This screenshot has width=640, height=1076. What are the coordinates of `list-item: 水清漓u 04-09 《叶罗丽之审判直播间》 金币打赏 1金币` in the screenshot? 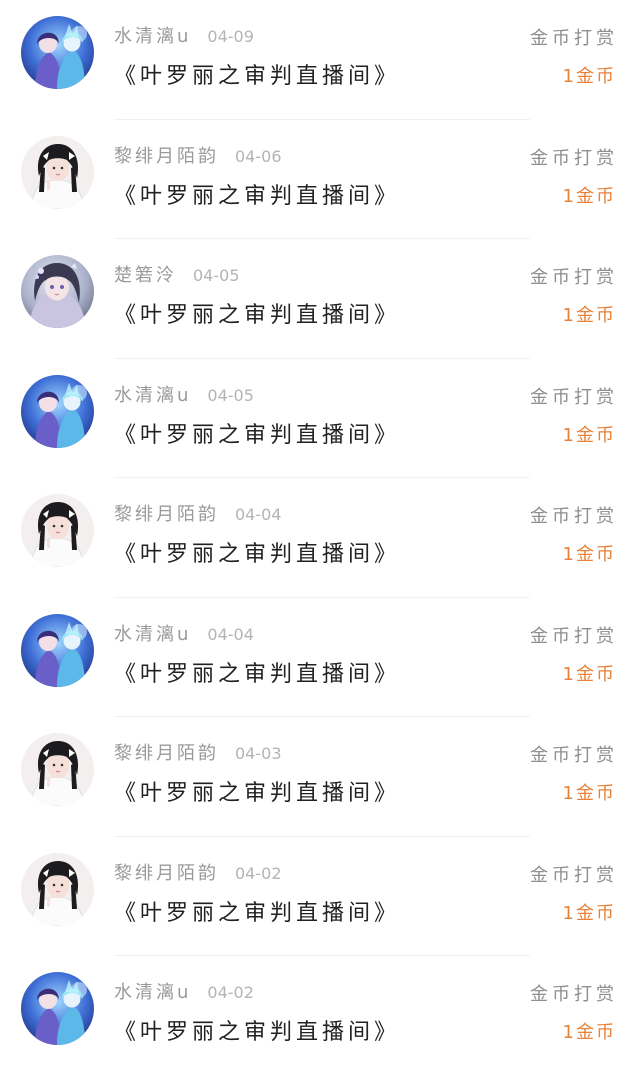 It's located at (320, 60).